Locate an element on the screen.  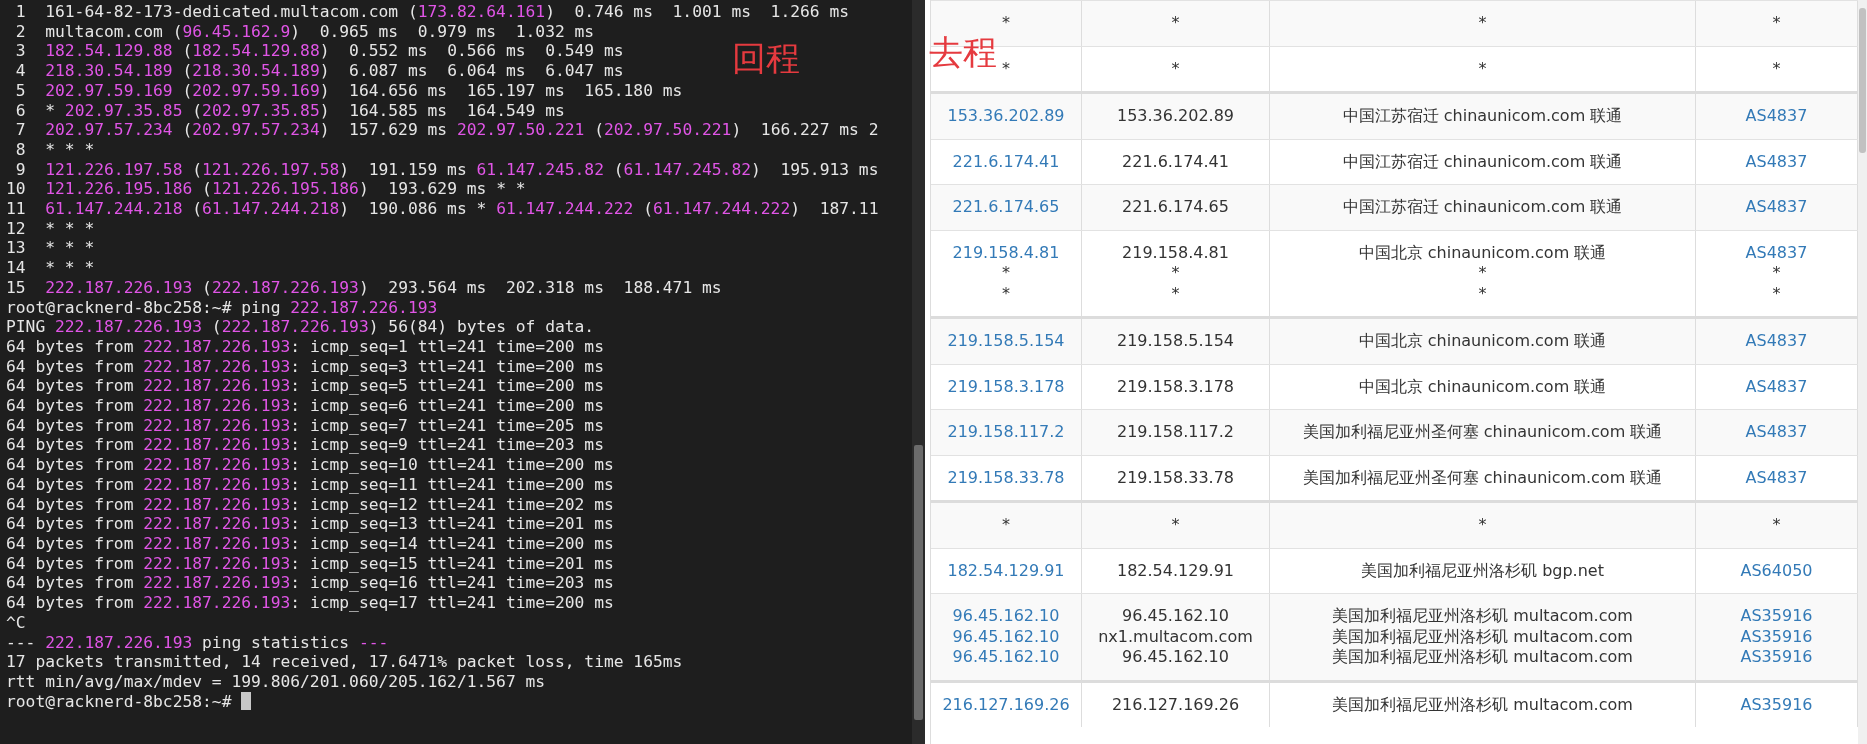
terminal-line: 3 182.54.129.88 (182.54.129.88) 0.552 ms 0.566 ms 0.549 ms is located at coordinates (319, 51).